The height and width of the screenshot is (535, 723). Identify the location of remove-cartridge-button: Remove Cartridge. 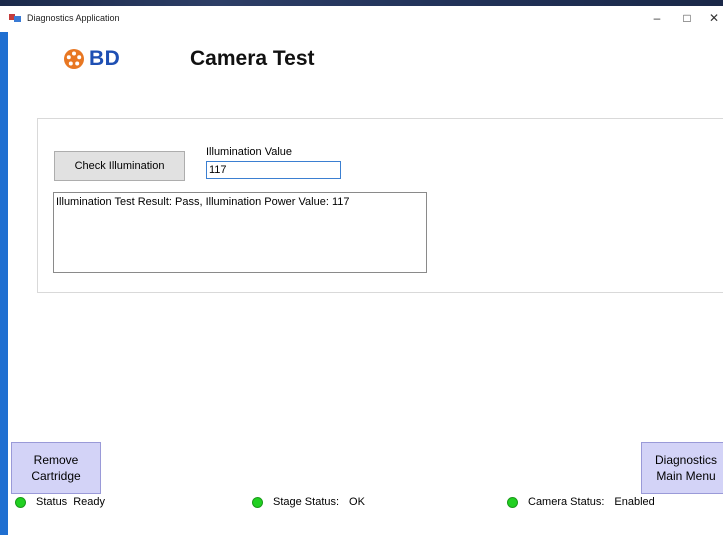
(56, 468).